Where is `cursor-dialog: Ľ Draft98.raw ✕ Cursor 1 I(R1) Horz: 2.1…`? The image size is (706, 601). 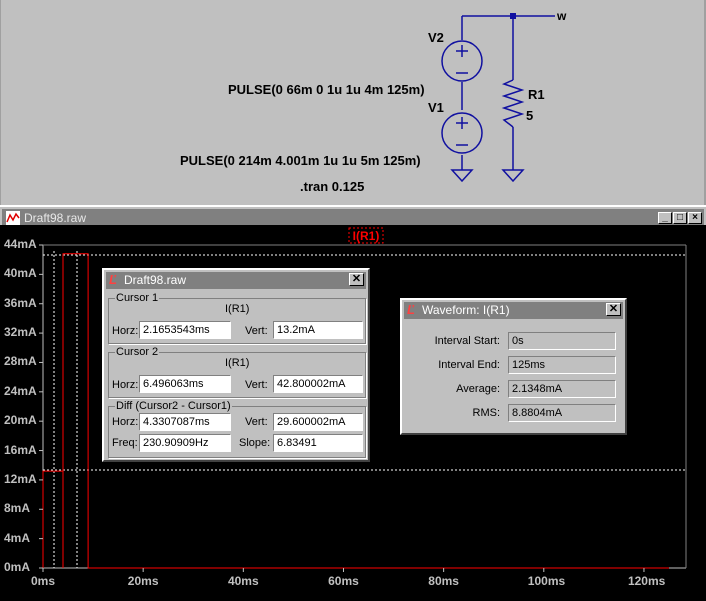 cursor-dialog: Ľ Draft98.raw ✕ Cursor 1 I(R1) Horz: 2.1… is located at coordinates (236, 365).